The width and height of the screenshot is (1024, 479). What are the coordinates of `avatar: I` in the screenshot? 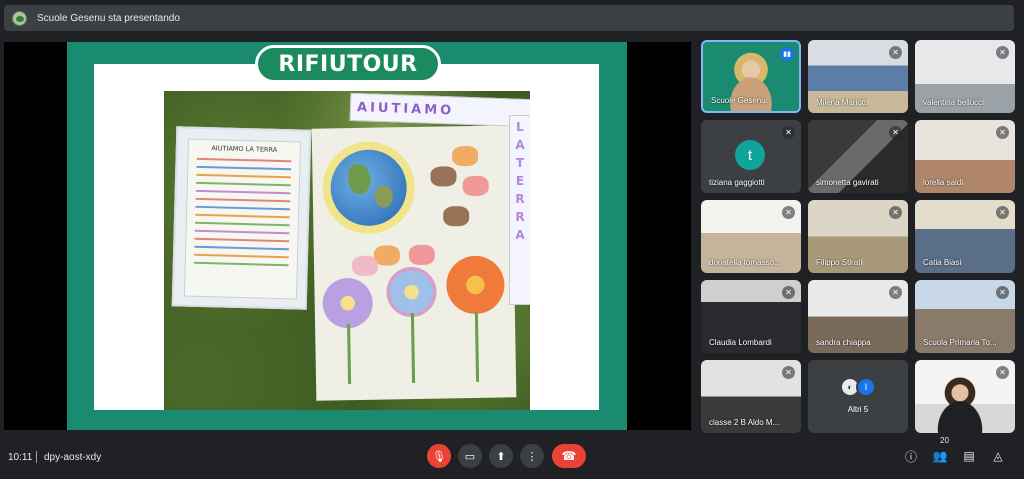 It's located at (866, 387).